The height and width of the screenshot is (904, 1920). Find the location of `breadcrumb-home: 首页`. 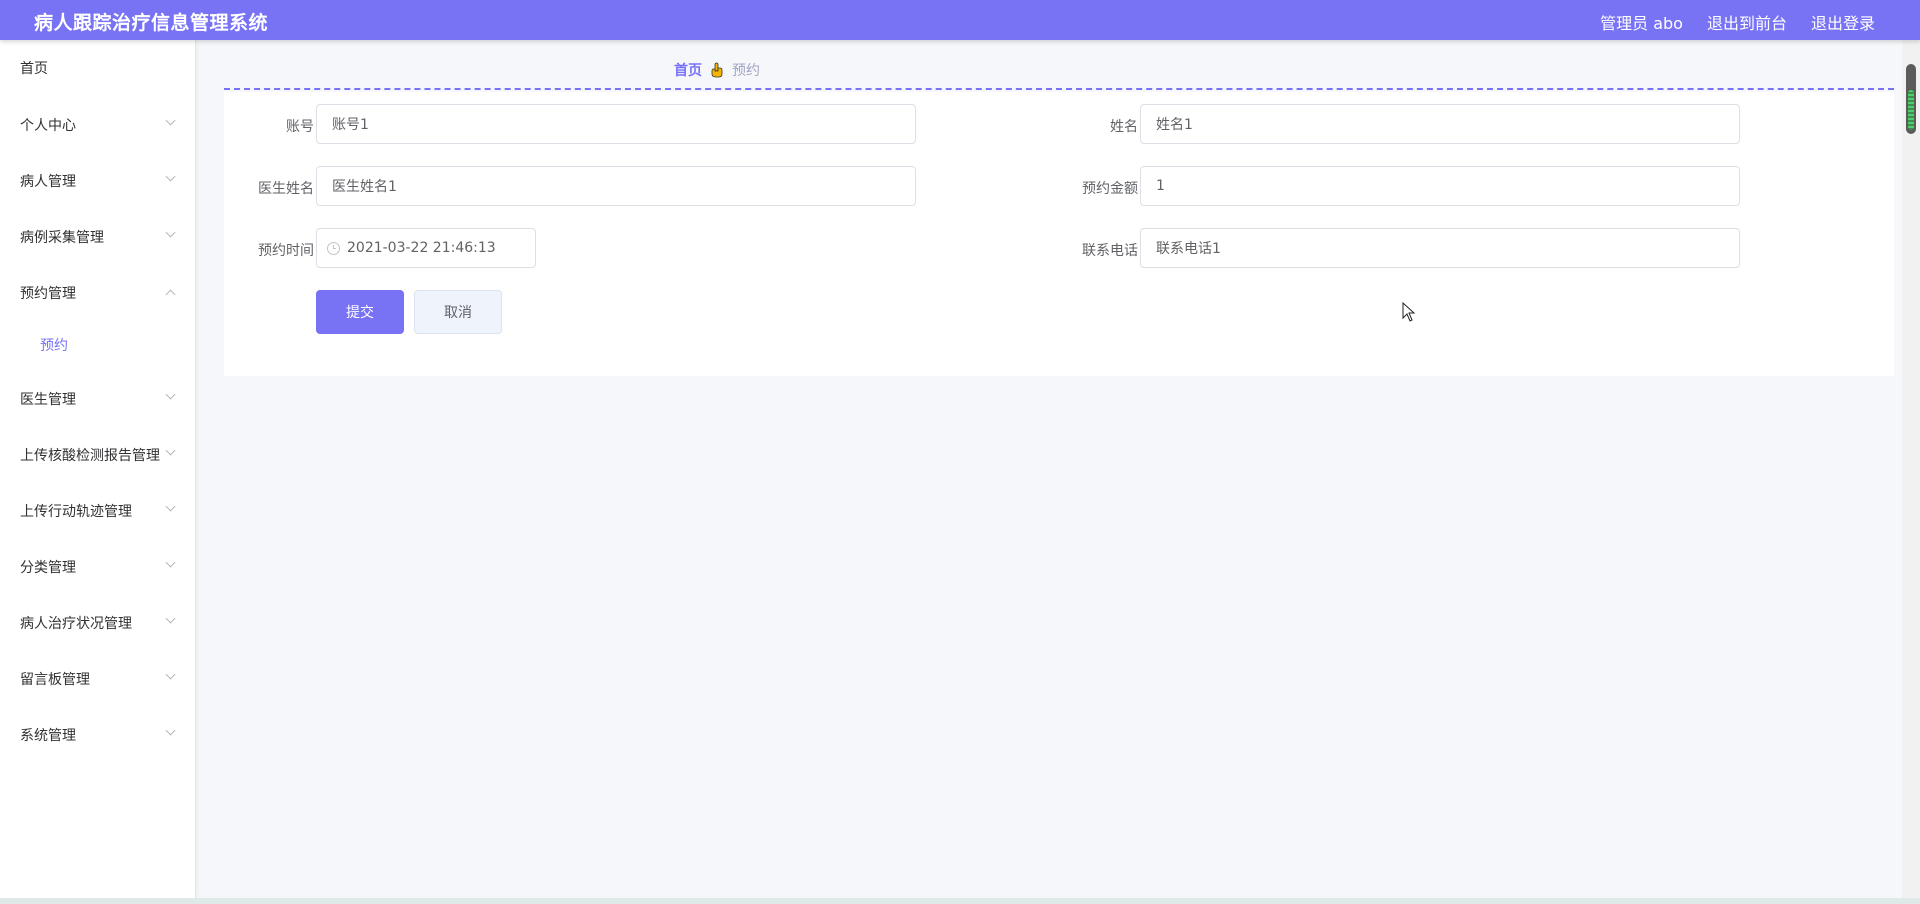

breadcrumb-home: 首页 is located at coordinates (688, 70).